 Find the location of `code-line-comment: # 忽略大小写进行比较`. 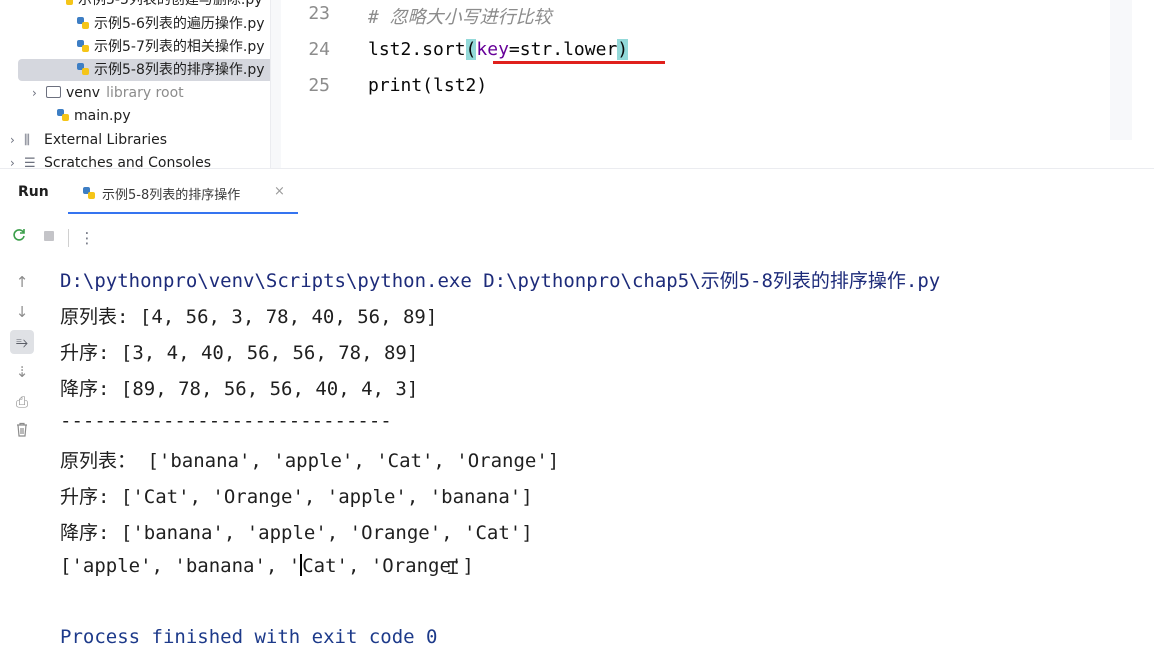

code-line-comment: # 忽略大小写进行比较 is located at coordinates (460, 17).